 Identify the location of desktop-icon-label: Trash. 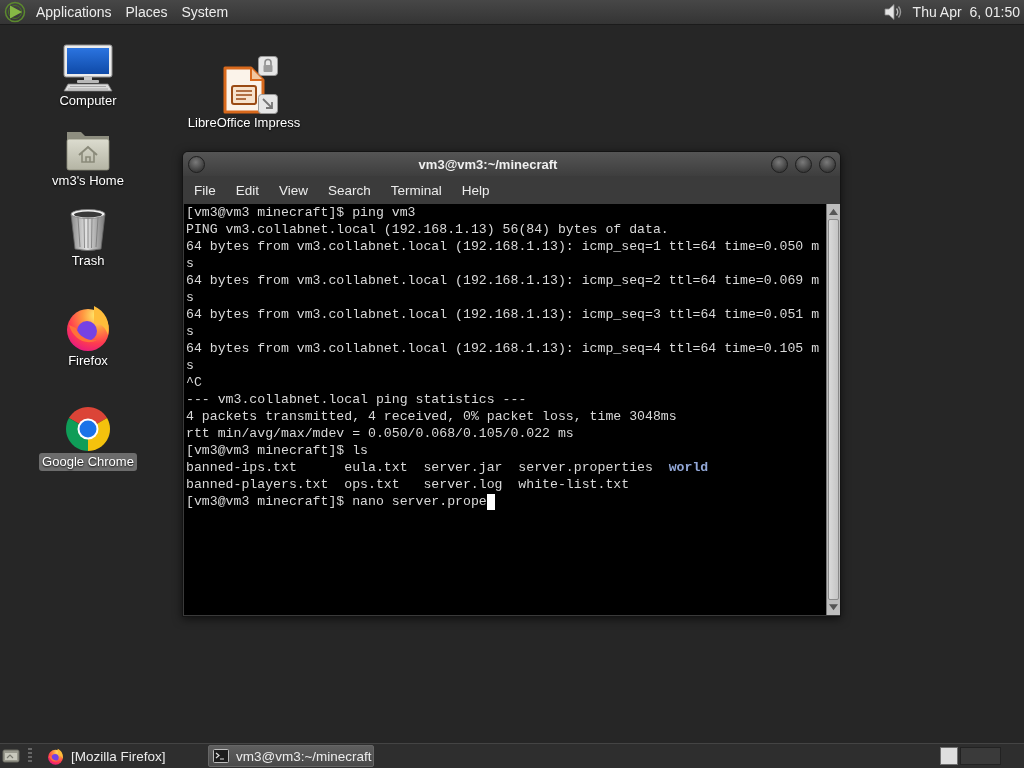
(88, 261).